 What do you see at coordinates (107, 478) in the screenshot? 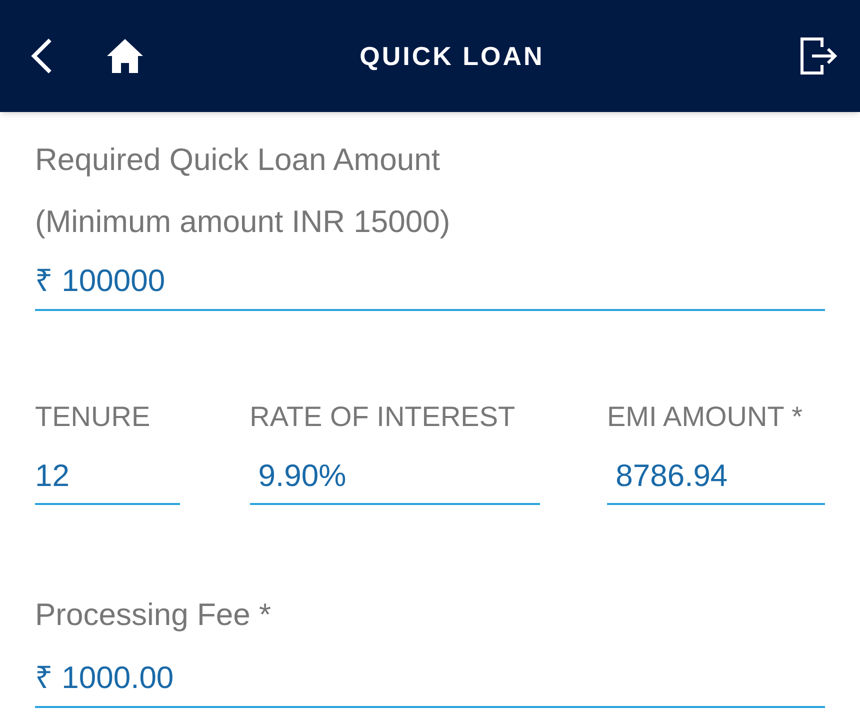
I see `input-field: 12` at bounding box center [107, 478].